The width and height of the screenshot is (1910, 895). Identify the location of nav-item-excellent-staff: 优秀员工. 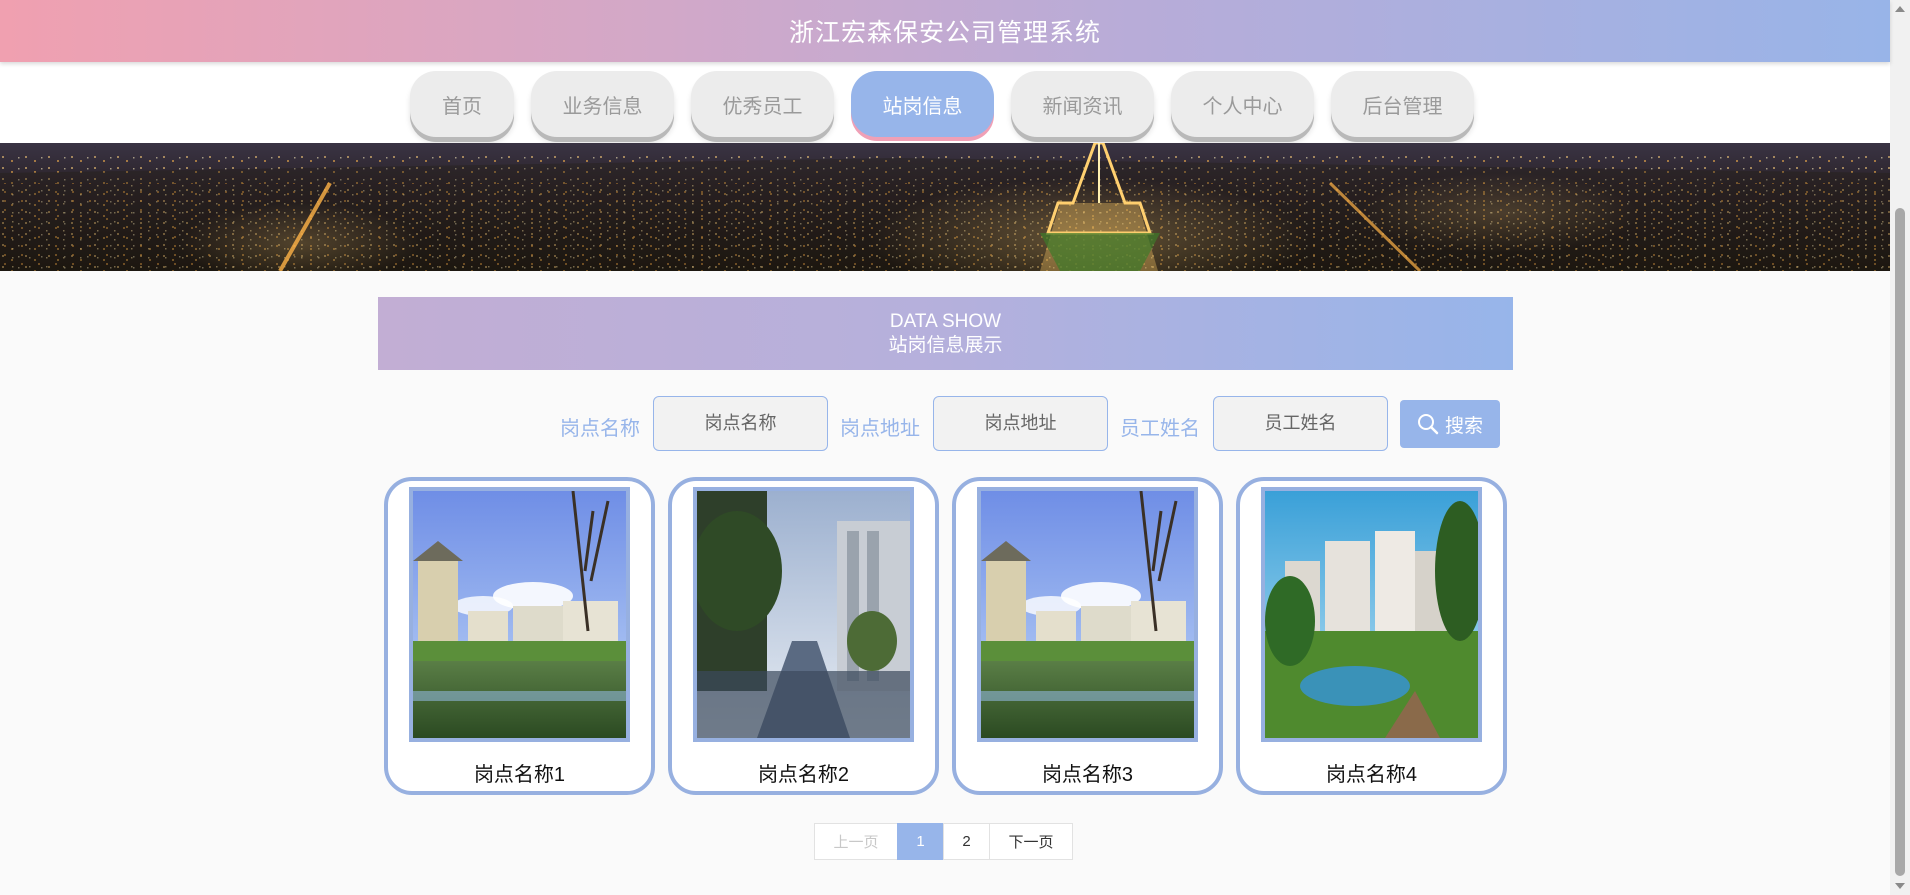
(762, 104).